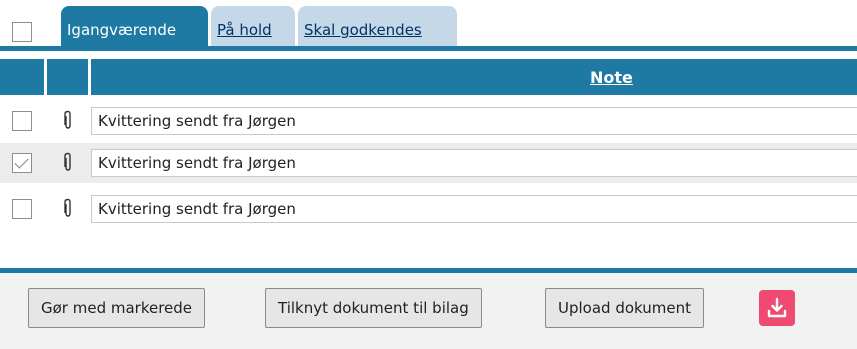 This screenshot has height=349, width=857. I want to click on checkmark-icon, so click(21, 161).